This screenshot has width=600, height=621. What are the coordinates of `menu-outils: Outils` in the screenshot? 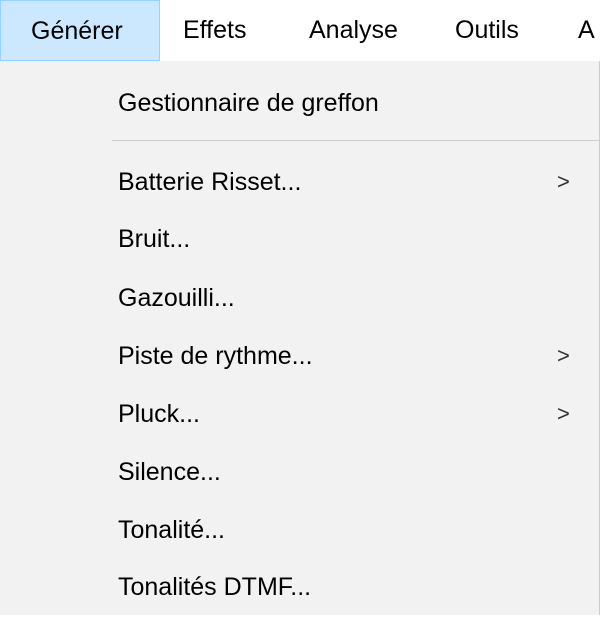 It's located at (487, 30).